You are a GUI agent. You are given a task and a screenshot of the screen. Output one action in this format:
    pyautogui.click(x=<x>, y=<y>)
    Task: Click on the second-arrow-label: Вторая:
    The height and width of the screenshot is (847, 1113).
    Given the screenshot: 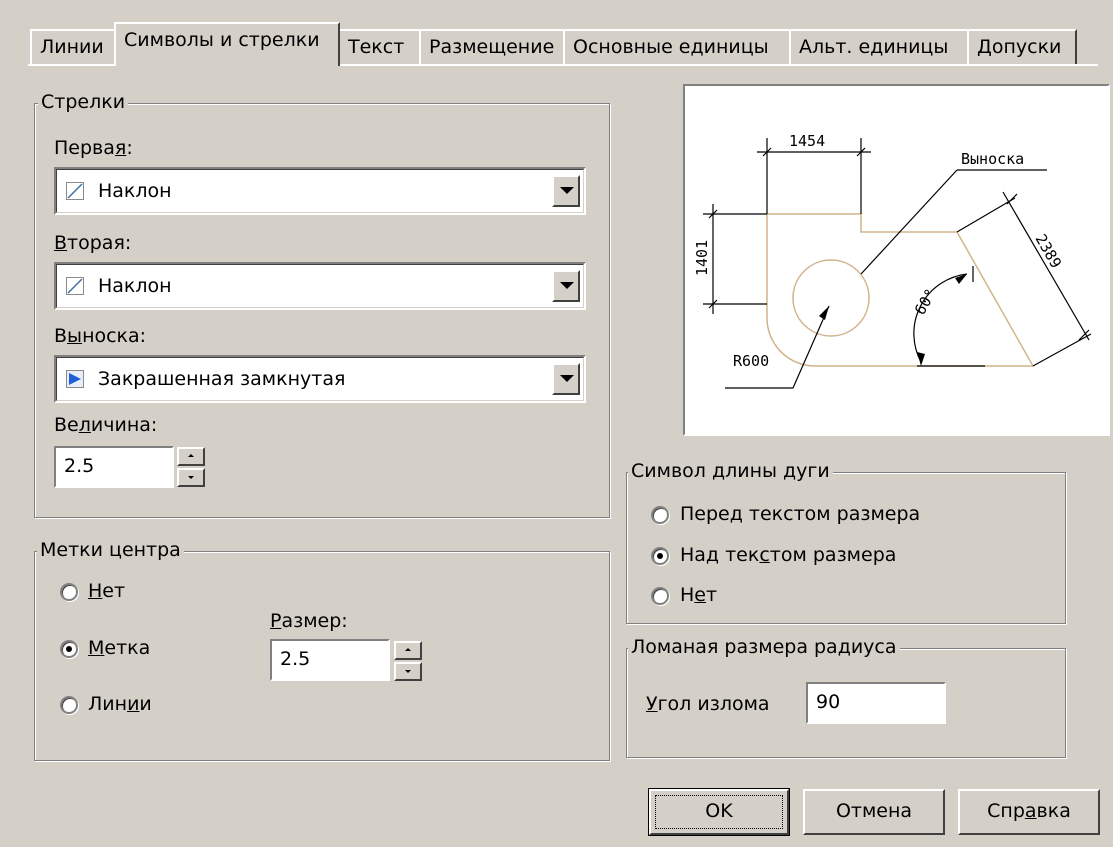 What is the action you would take?
    pyautogui.click(x=93, y=243)
    